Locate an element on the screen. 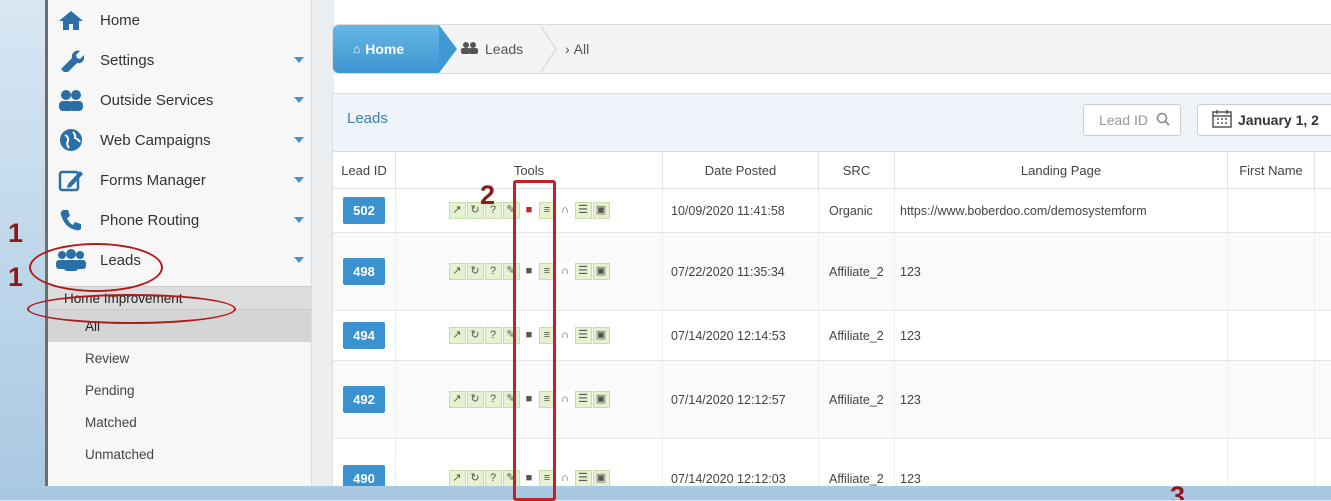 The width and height of the screenshot is (1331, 501). panel-header: Leads Lead ID January 1, 2 is located at coordinates (832, 123).